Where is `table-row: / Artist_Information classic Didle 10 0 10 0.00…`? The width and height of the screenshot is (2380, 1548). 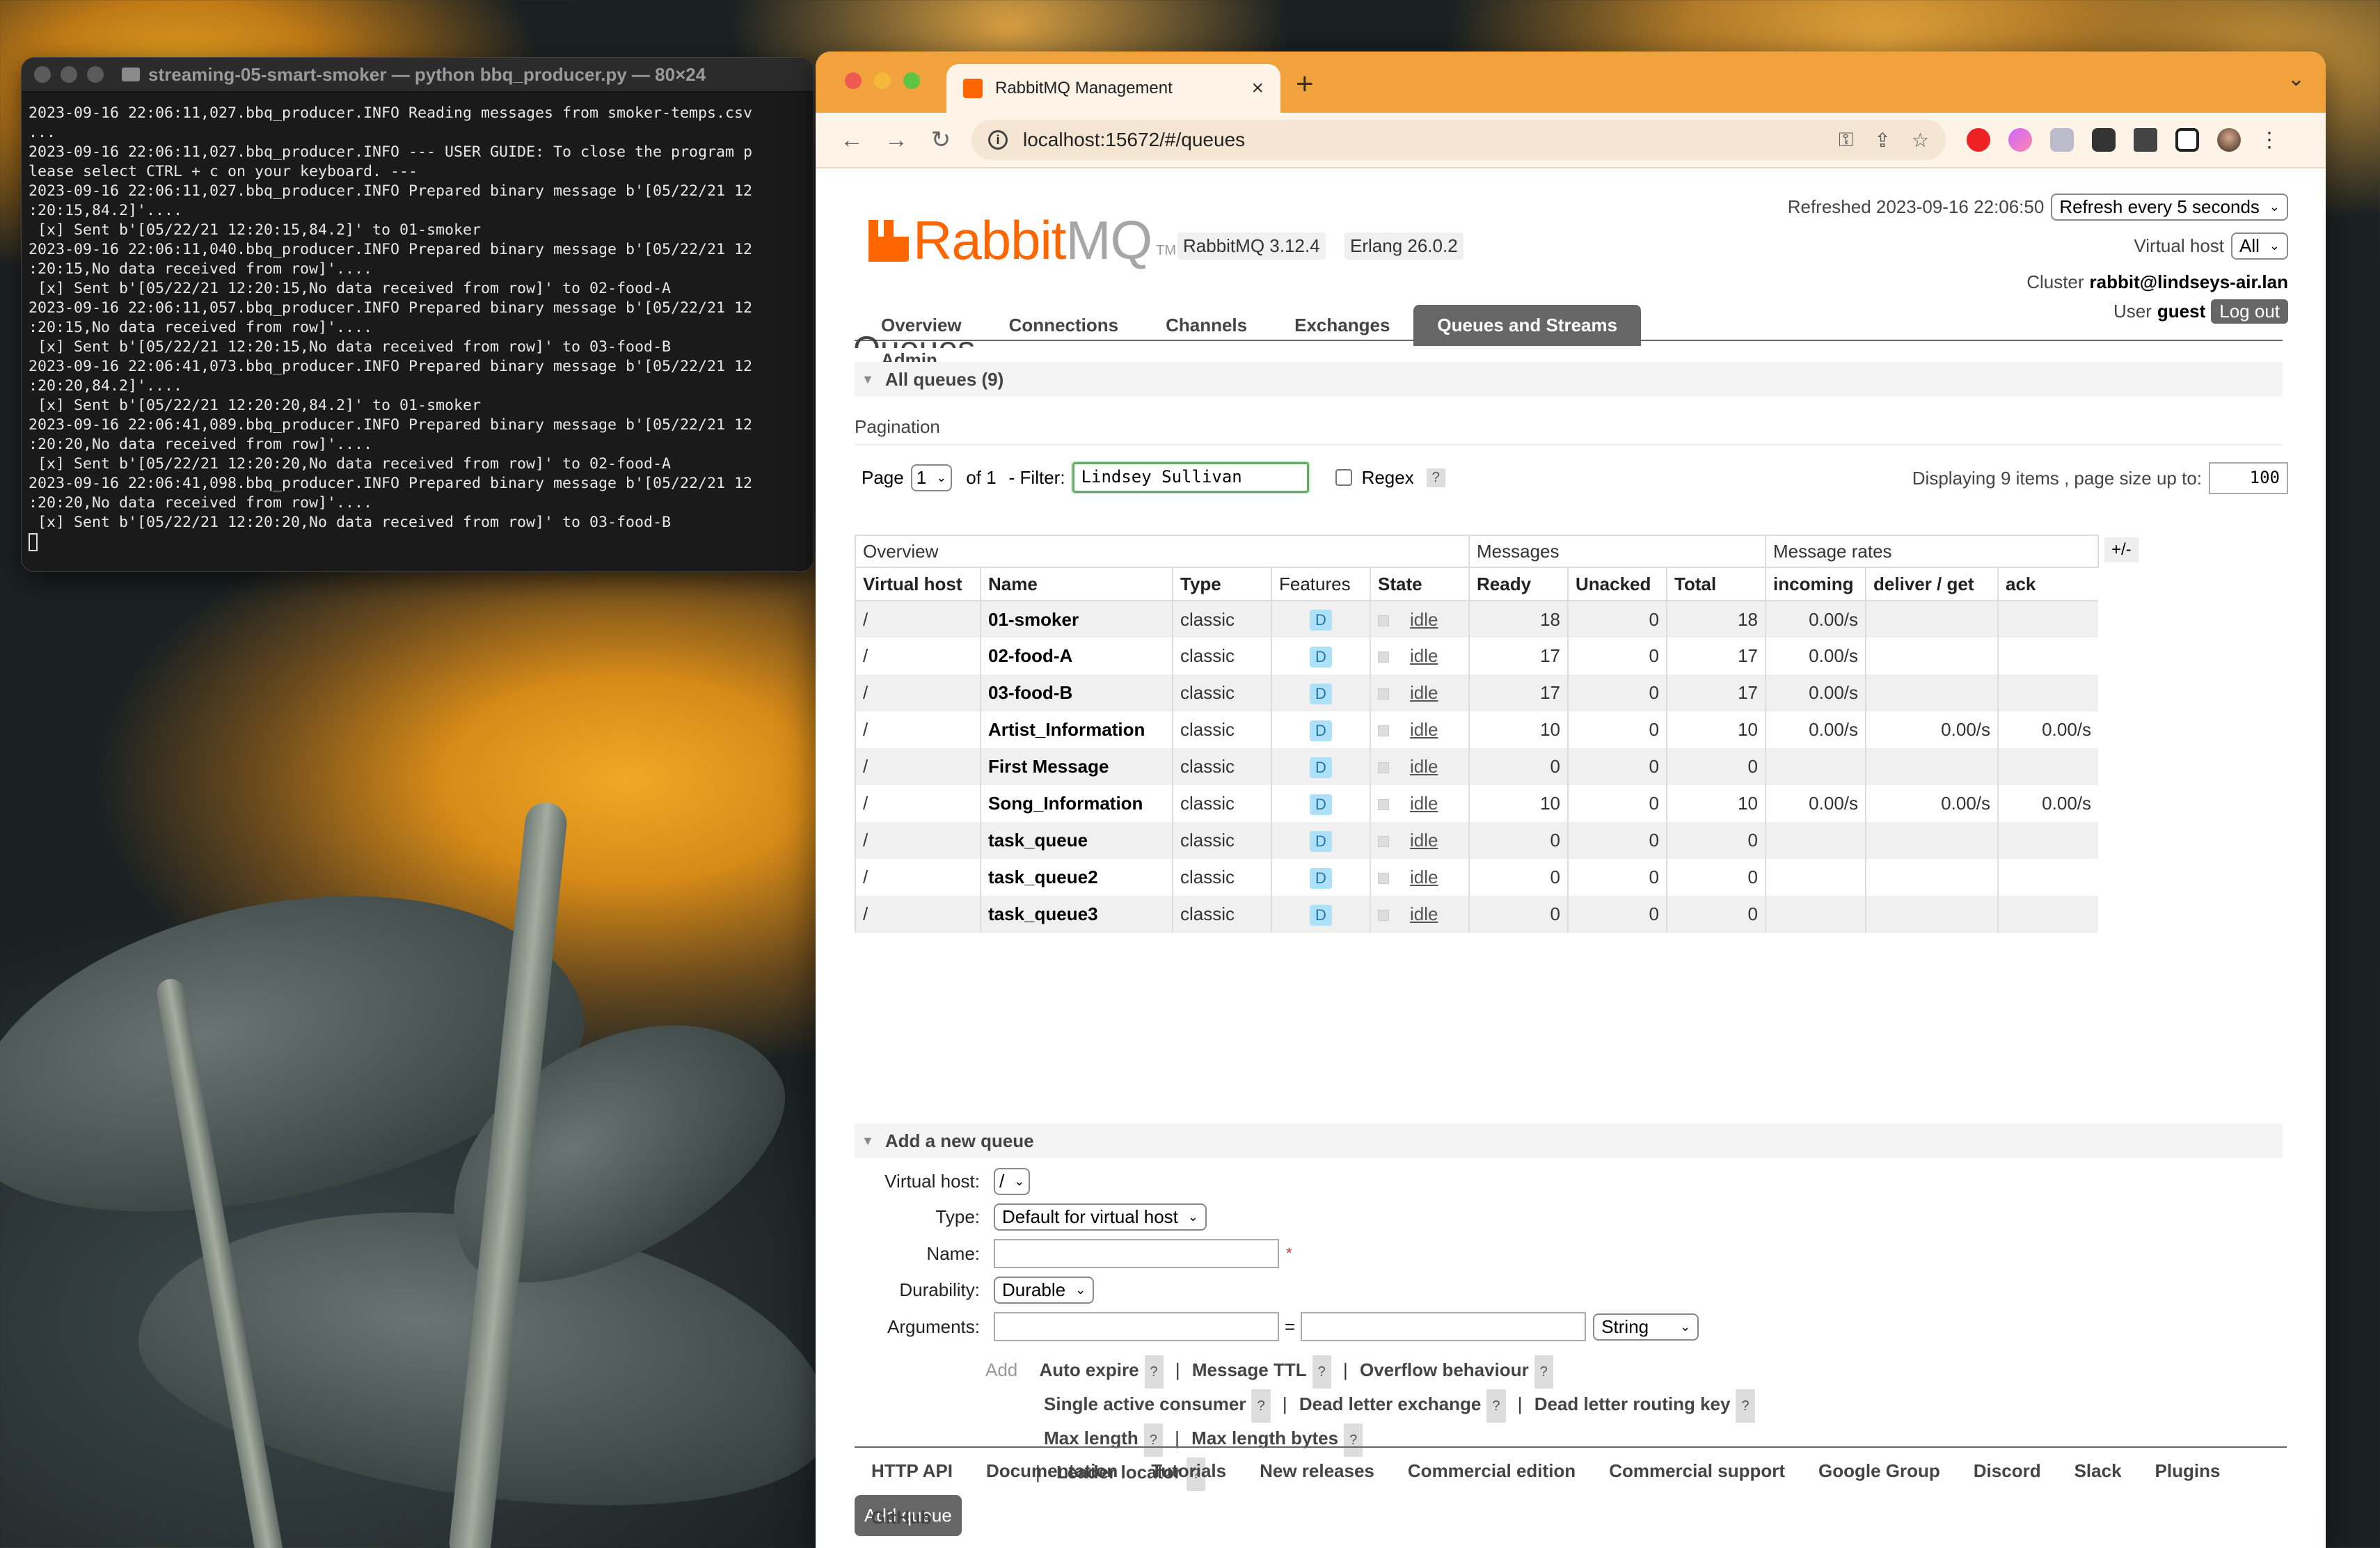 table-row: / Artist_Information classic Didle 10 0 10 0.00… is located at coordinates (1476, 729).